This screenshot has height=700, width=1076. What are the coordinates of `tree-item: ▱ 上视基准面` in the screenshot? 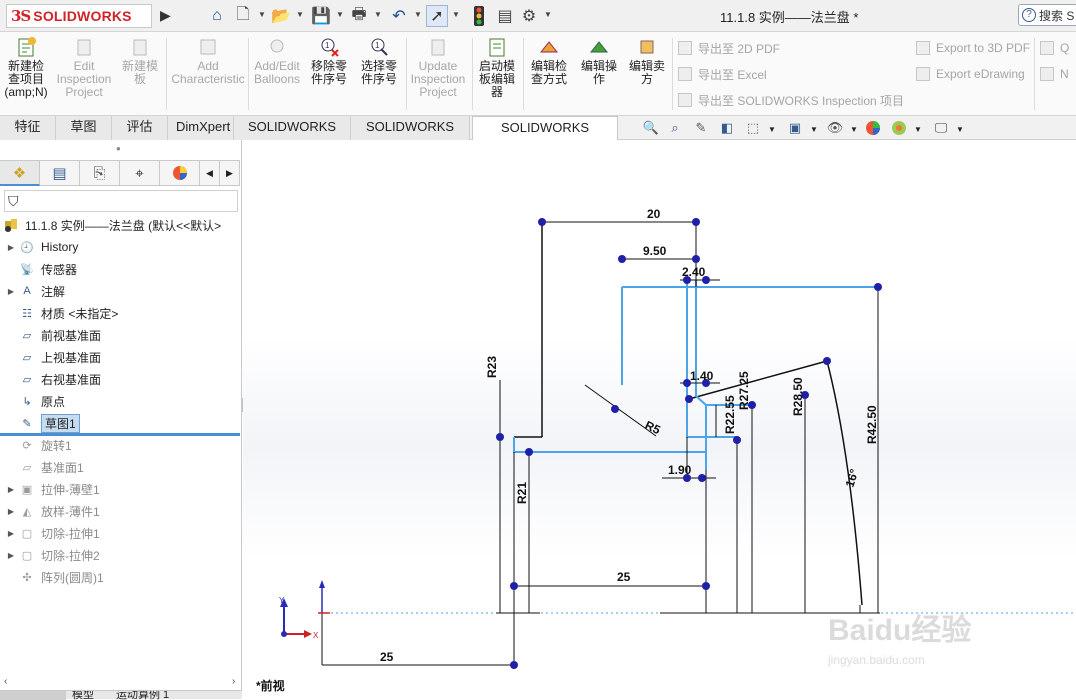 It's located at (120, 357).